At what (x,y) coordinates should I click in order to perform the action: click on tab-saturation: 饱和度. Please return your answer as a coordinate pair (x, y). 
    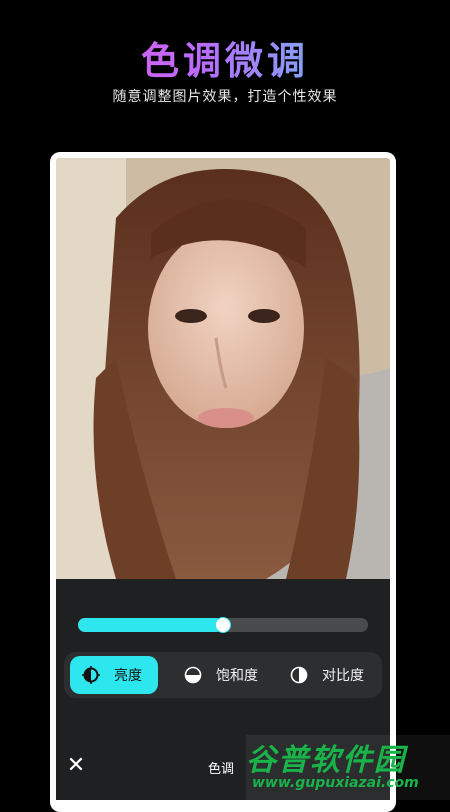
    Looking at the image, I should click on (221, 675).